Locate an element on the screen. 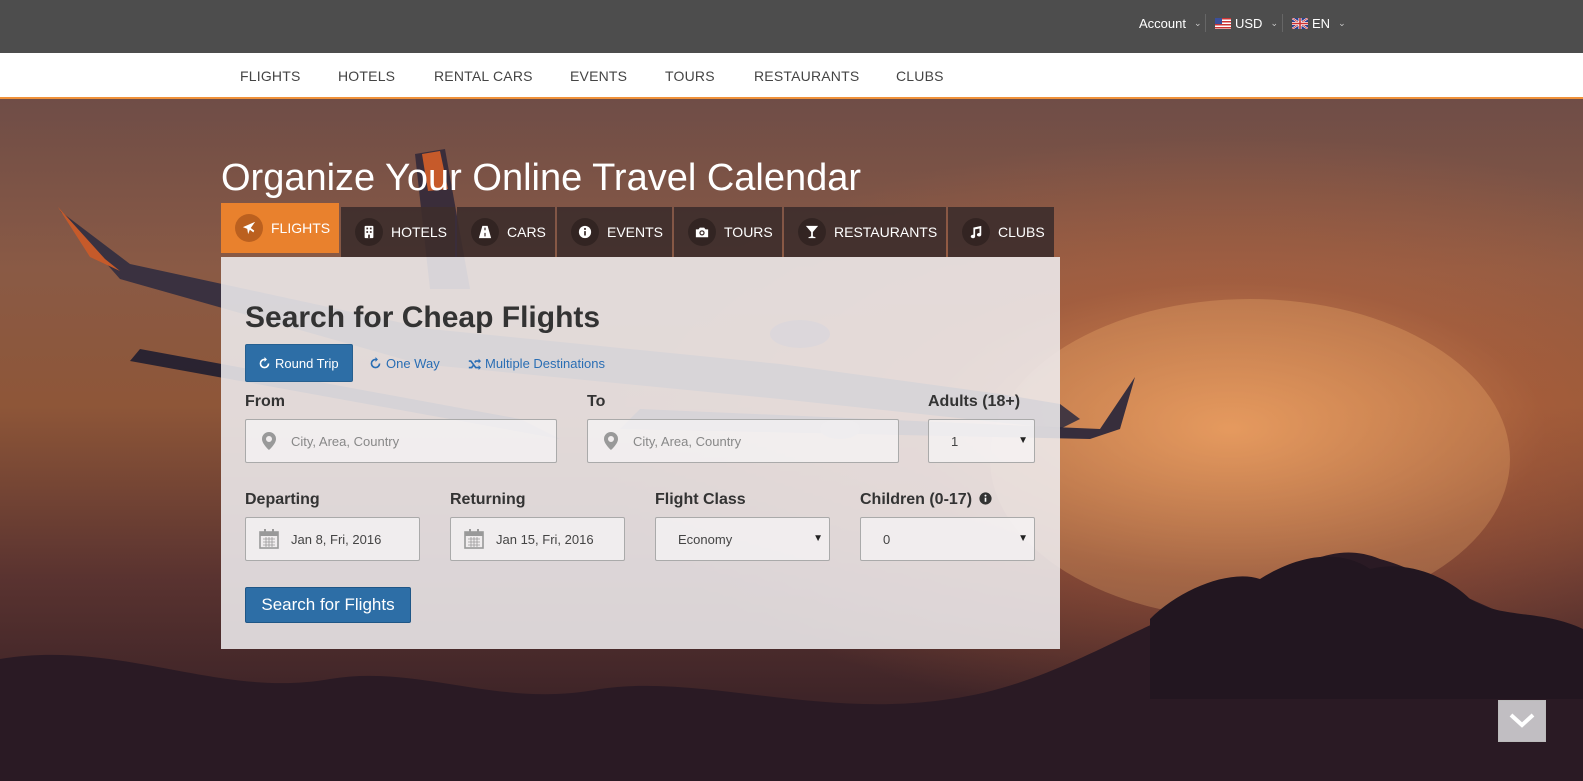 The height and width of the screenshot is (781, 1583). search-flights-button: Search for Flights is located at coordinates (328, 605).